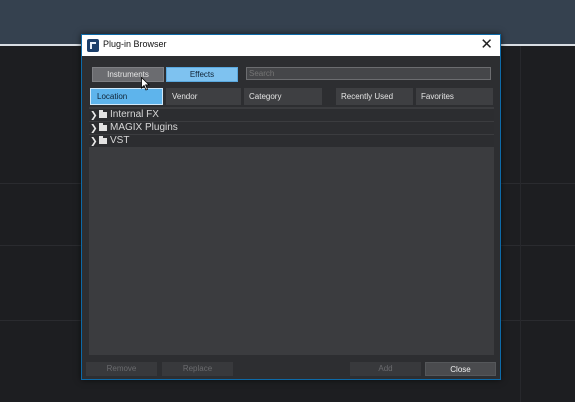  What do you see at coordinates (486, 45) in the screenshot?
I see `close-icon: ✕` at bounding box center [486, 45].